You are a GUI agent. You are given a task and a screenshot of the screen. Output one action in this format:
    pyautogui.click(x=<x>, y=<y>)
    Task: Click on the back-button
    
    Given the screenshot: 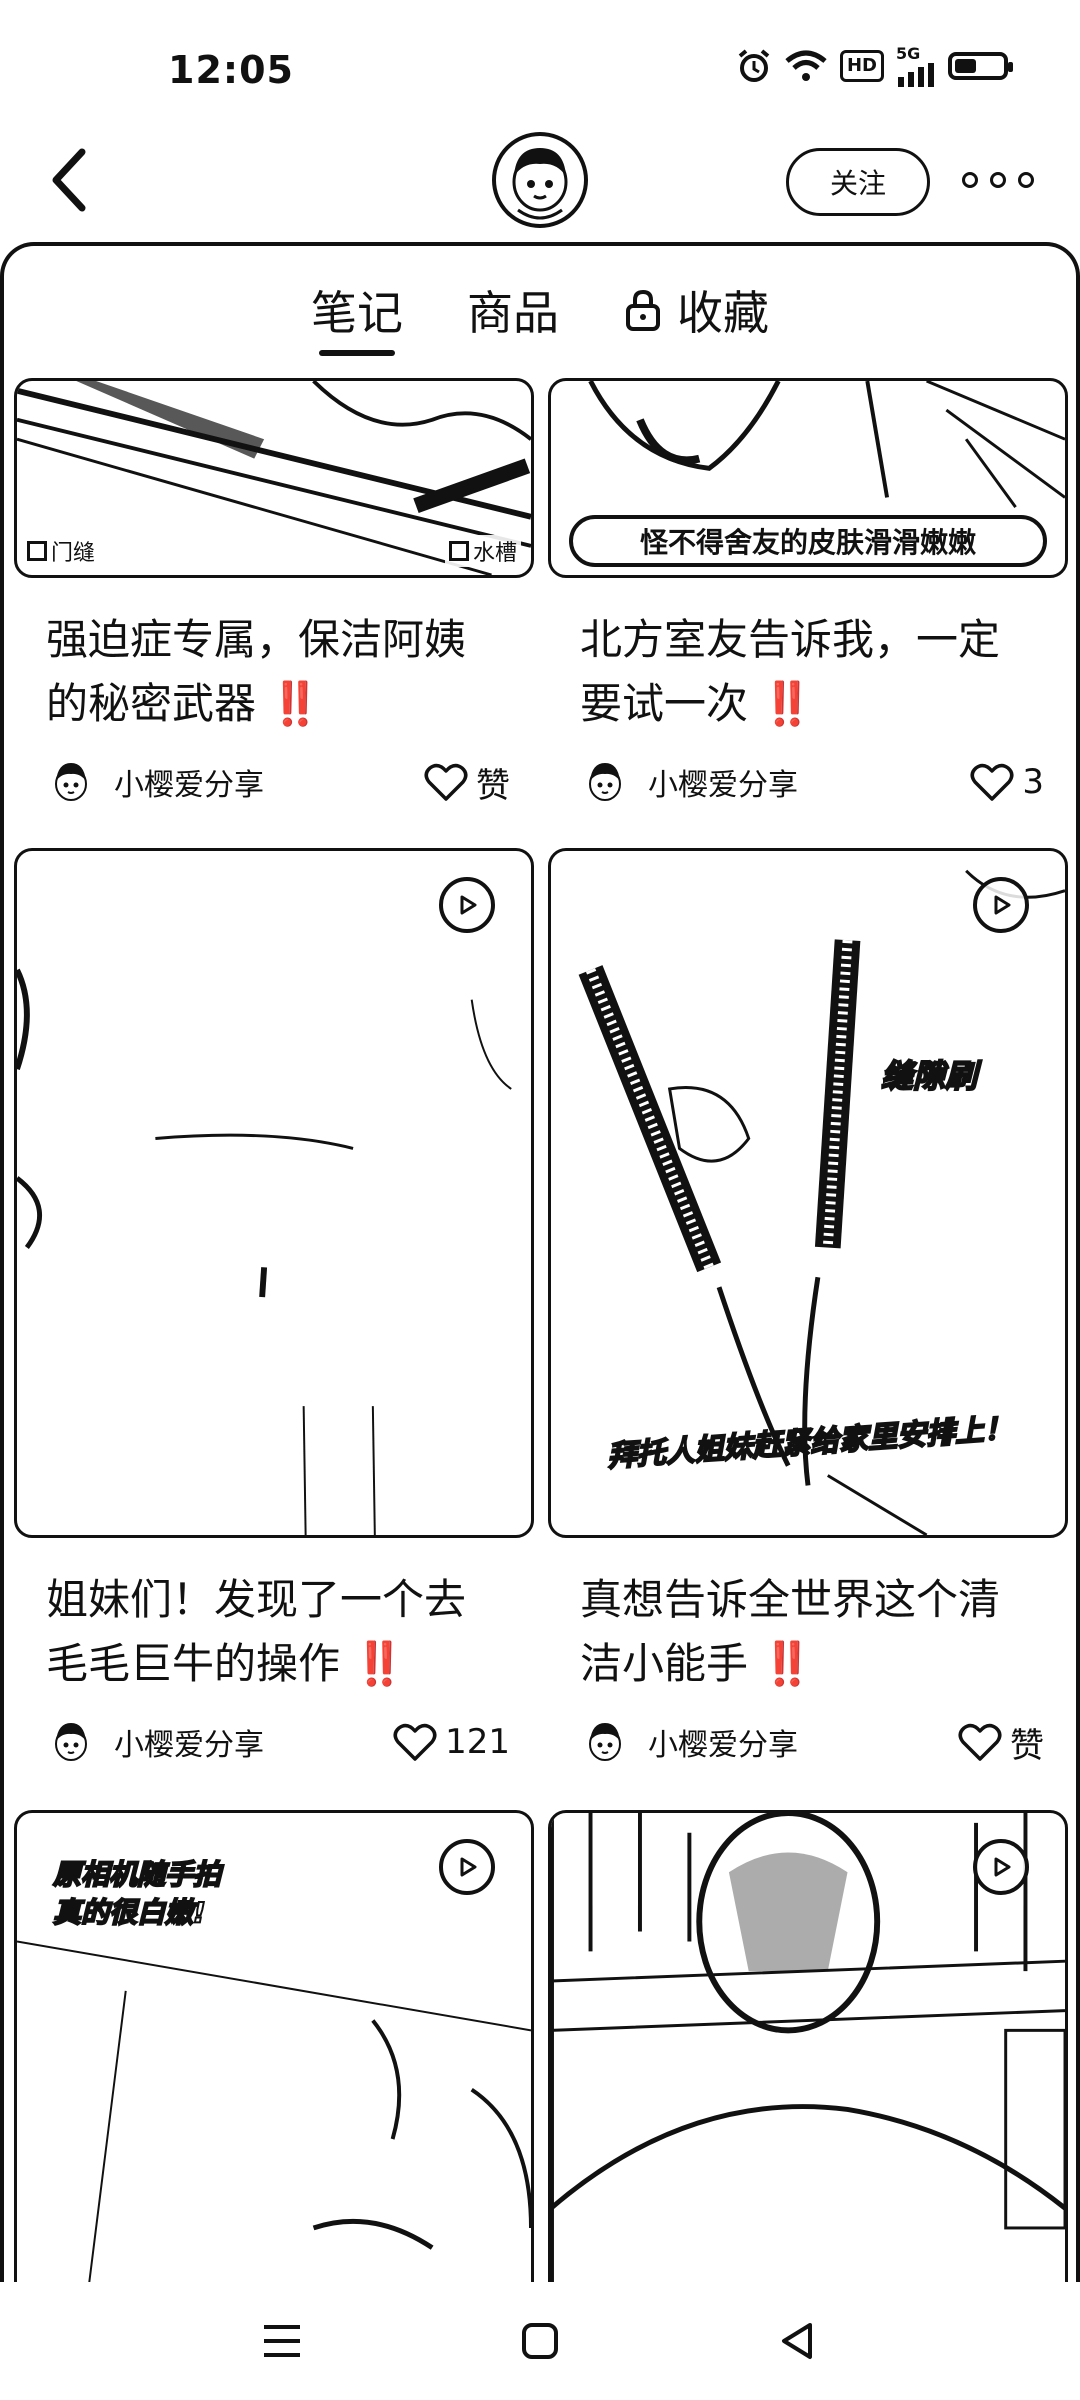 What is the action you would take?
    pyautogui.click(x=70, y=180)
    